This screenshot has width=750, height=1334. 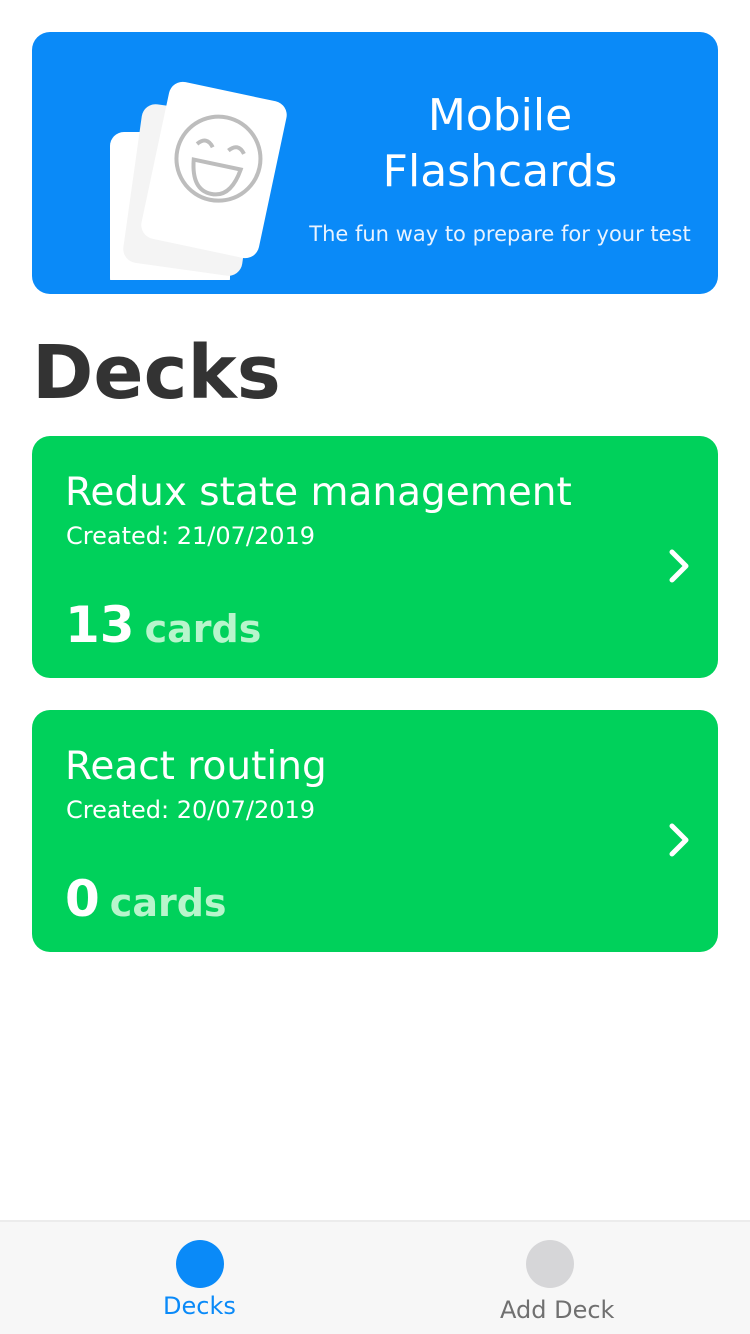 I want to click on app-subtitle: The fun way to prepare for your test, so click(x=500, y=234).